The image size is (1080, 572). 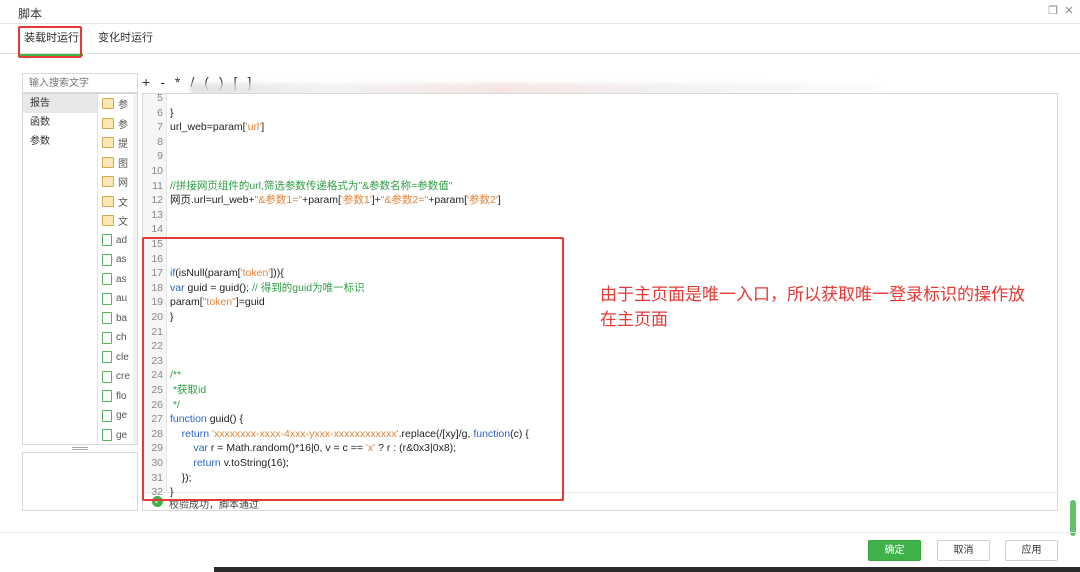 What do you see at coordinates (118, 397) in the screenshot?
I see `file-list-item: flo` at bounding box center [118, 397].